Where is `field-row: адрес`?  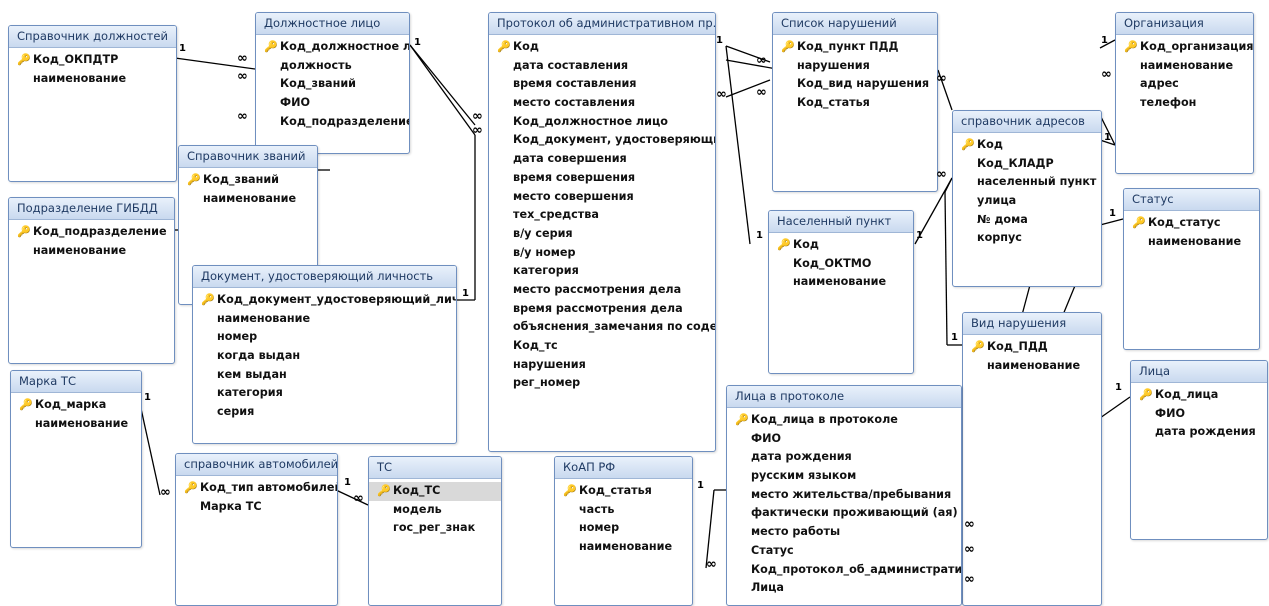 field-row: адрес is located at coordinates (1184, 84).